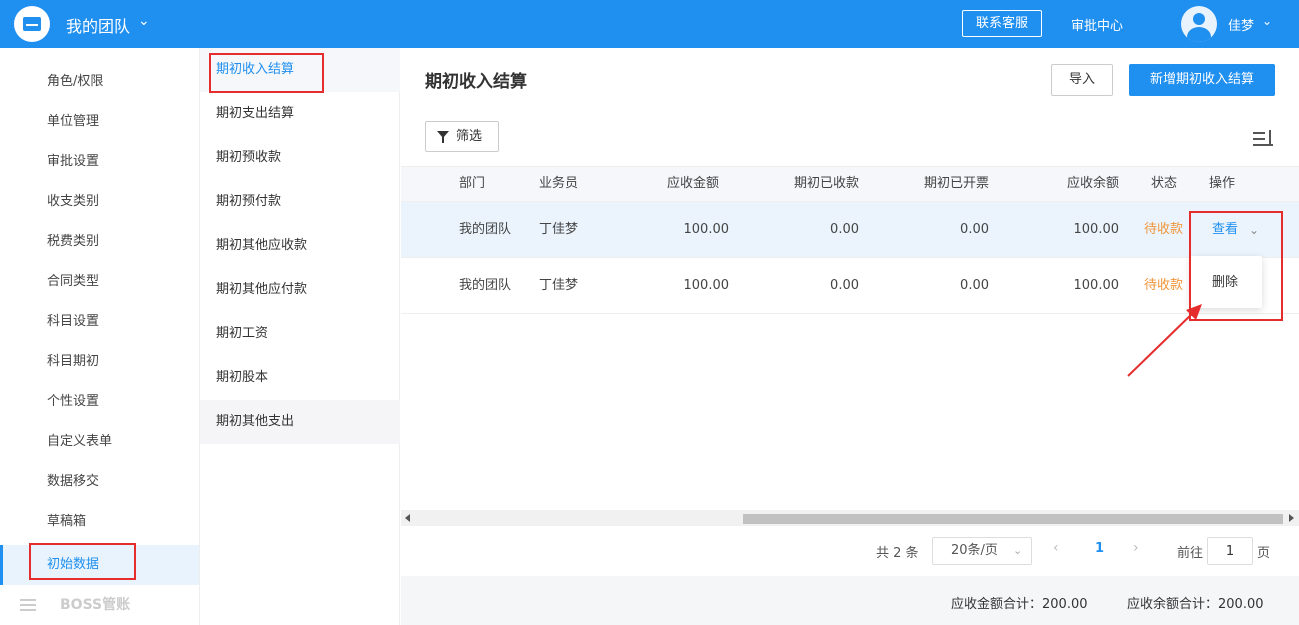 Image resolution: width=1299 pixels, height=625 pixels. I want to click on summary-footer: 应收金额合计：200.00 应收余额合计：200.00, so click(850, 600).